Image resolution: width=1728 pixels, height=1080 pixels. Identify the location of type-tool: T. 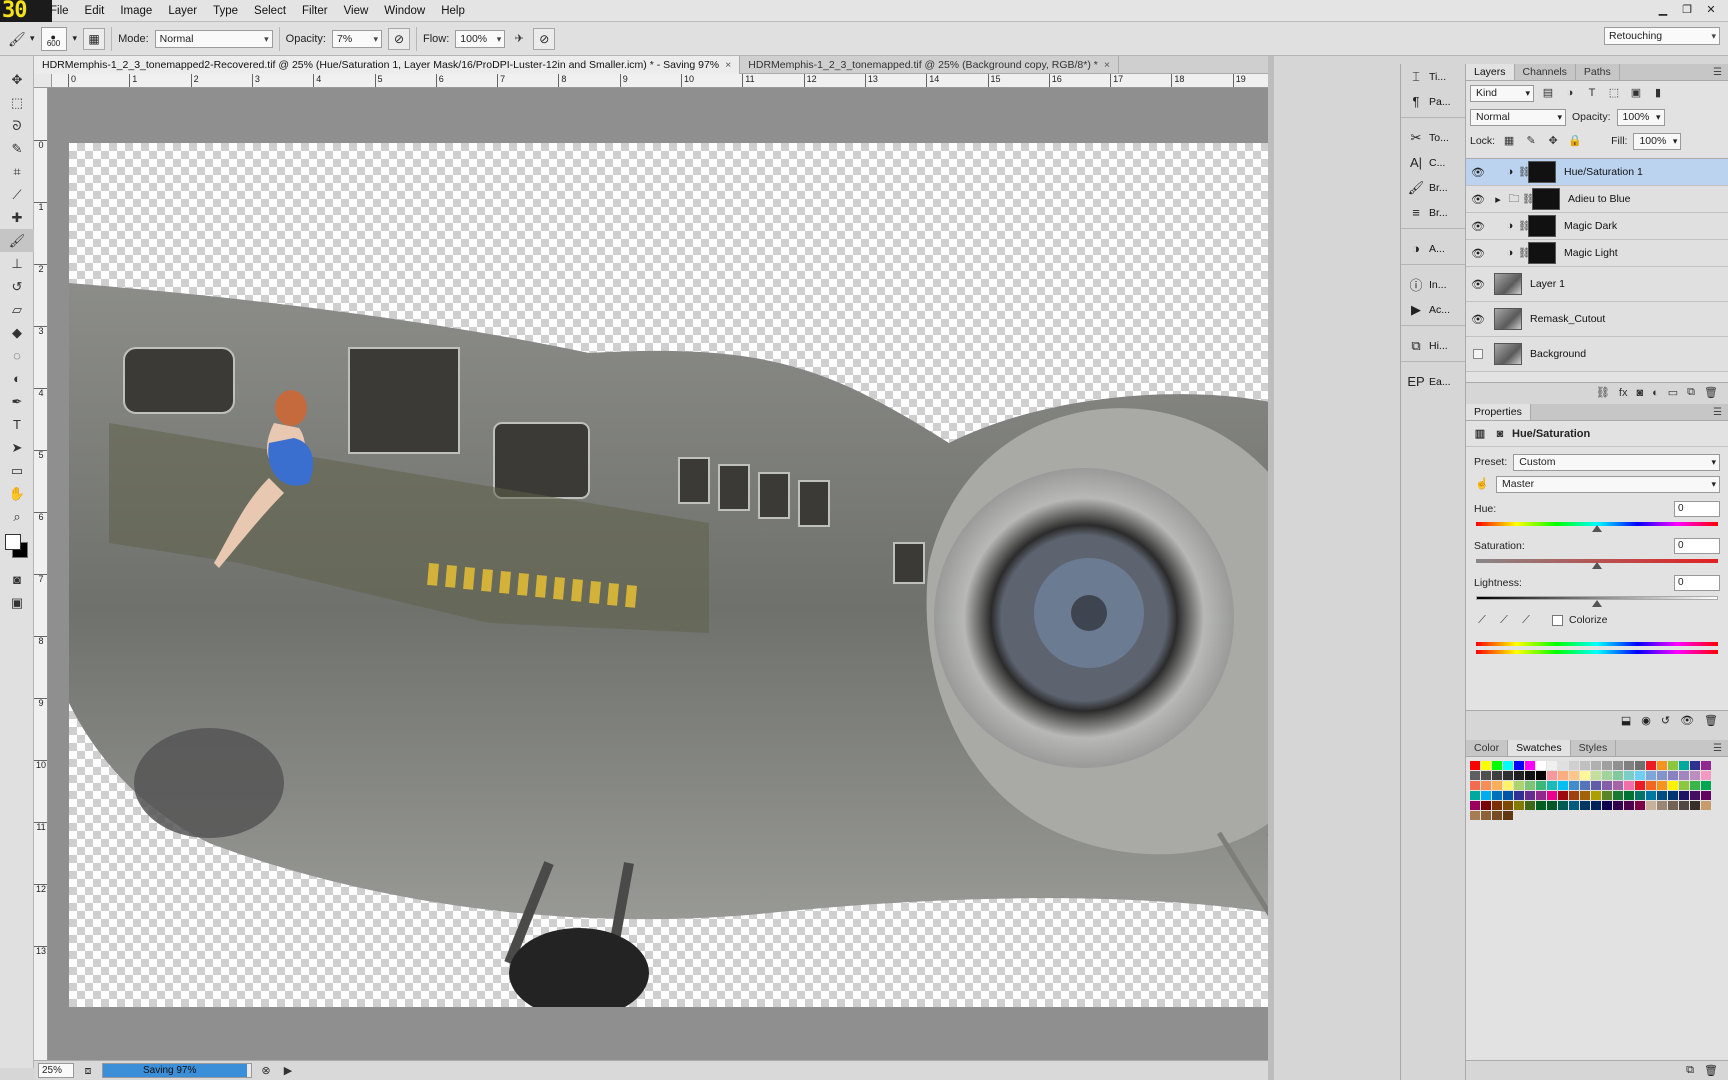
(17, 424).